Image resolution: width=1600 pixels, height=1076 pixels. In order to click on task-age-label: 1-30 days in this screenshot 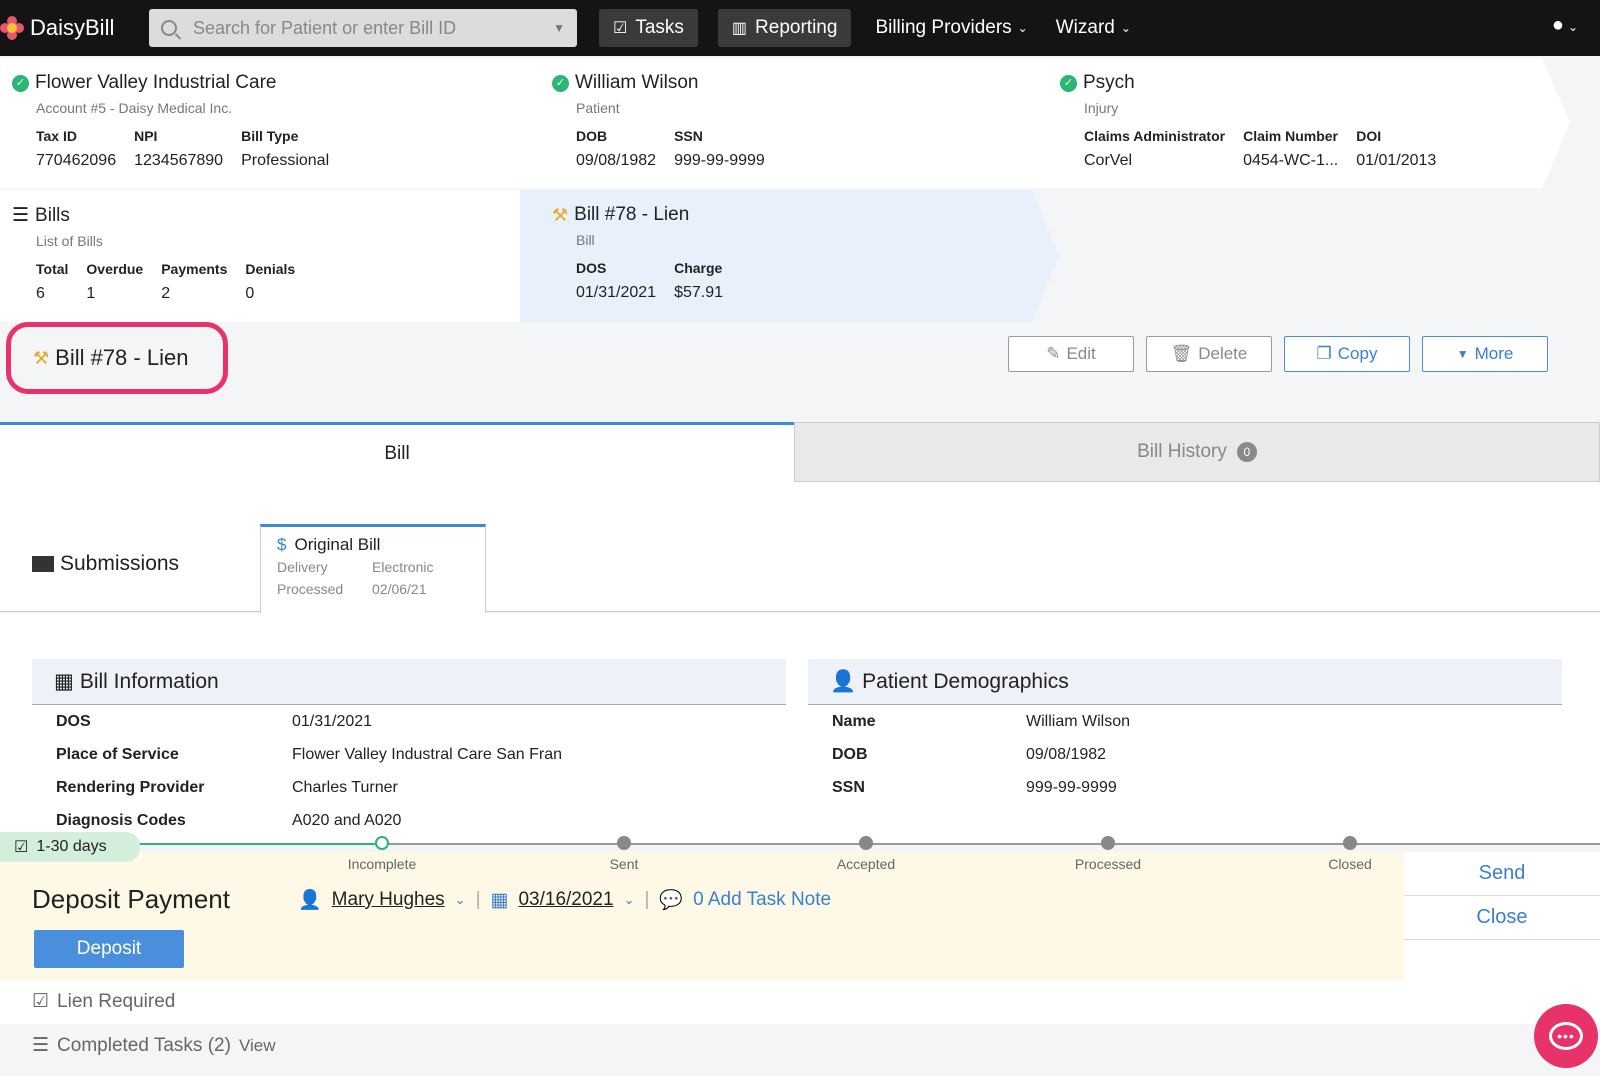, I will do `click(71, 846)`.